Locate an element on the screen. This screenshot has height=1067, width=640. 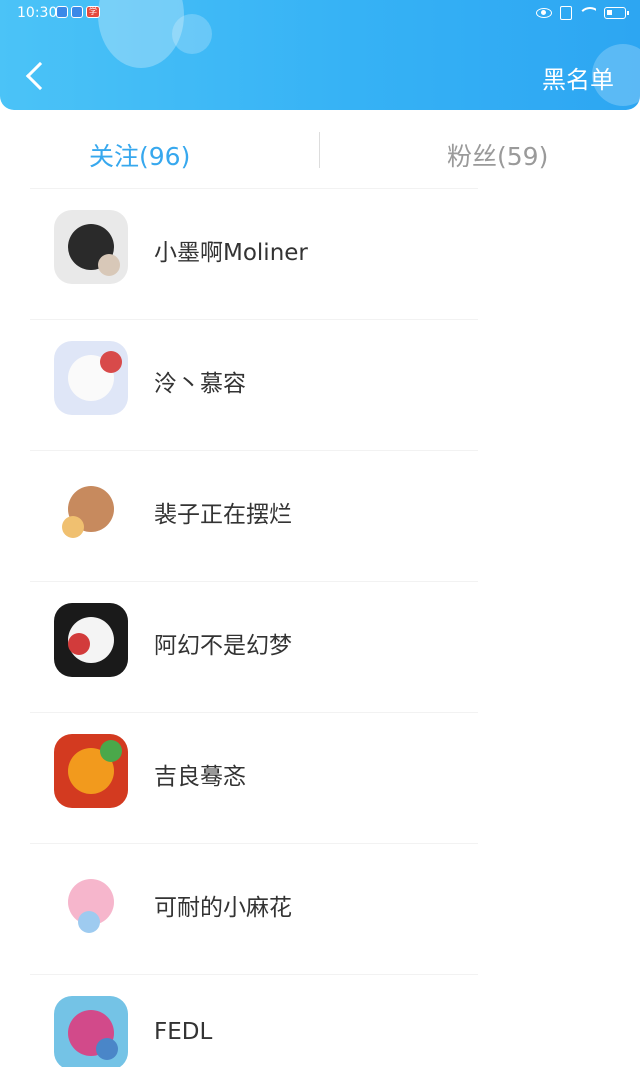
status-bar: 10:30 学 is located at coordinates (320, 14).